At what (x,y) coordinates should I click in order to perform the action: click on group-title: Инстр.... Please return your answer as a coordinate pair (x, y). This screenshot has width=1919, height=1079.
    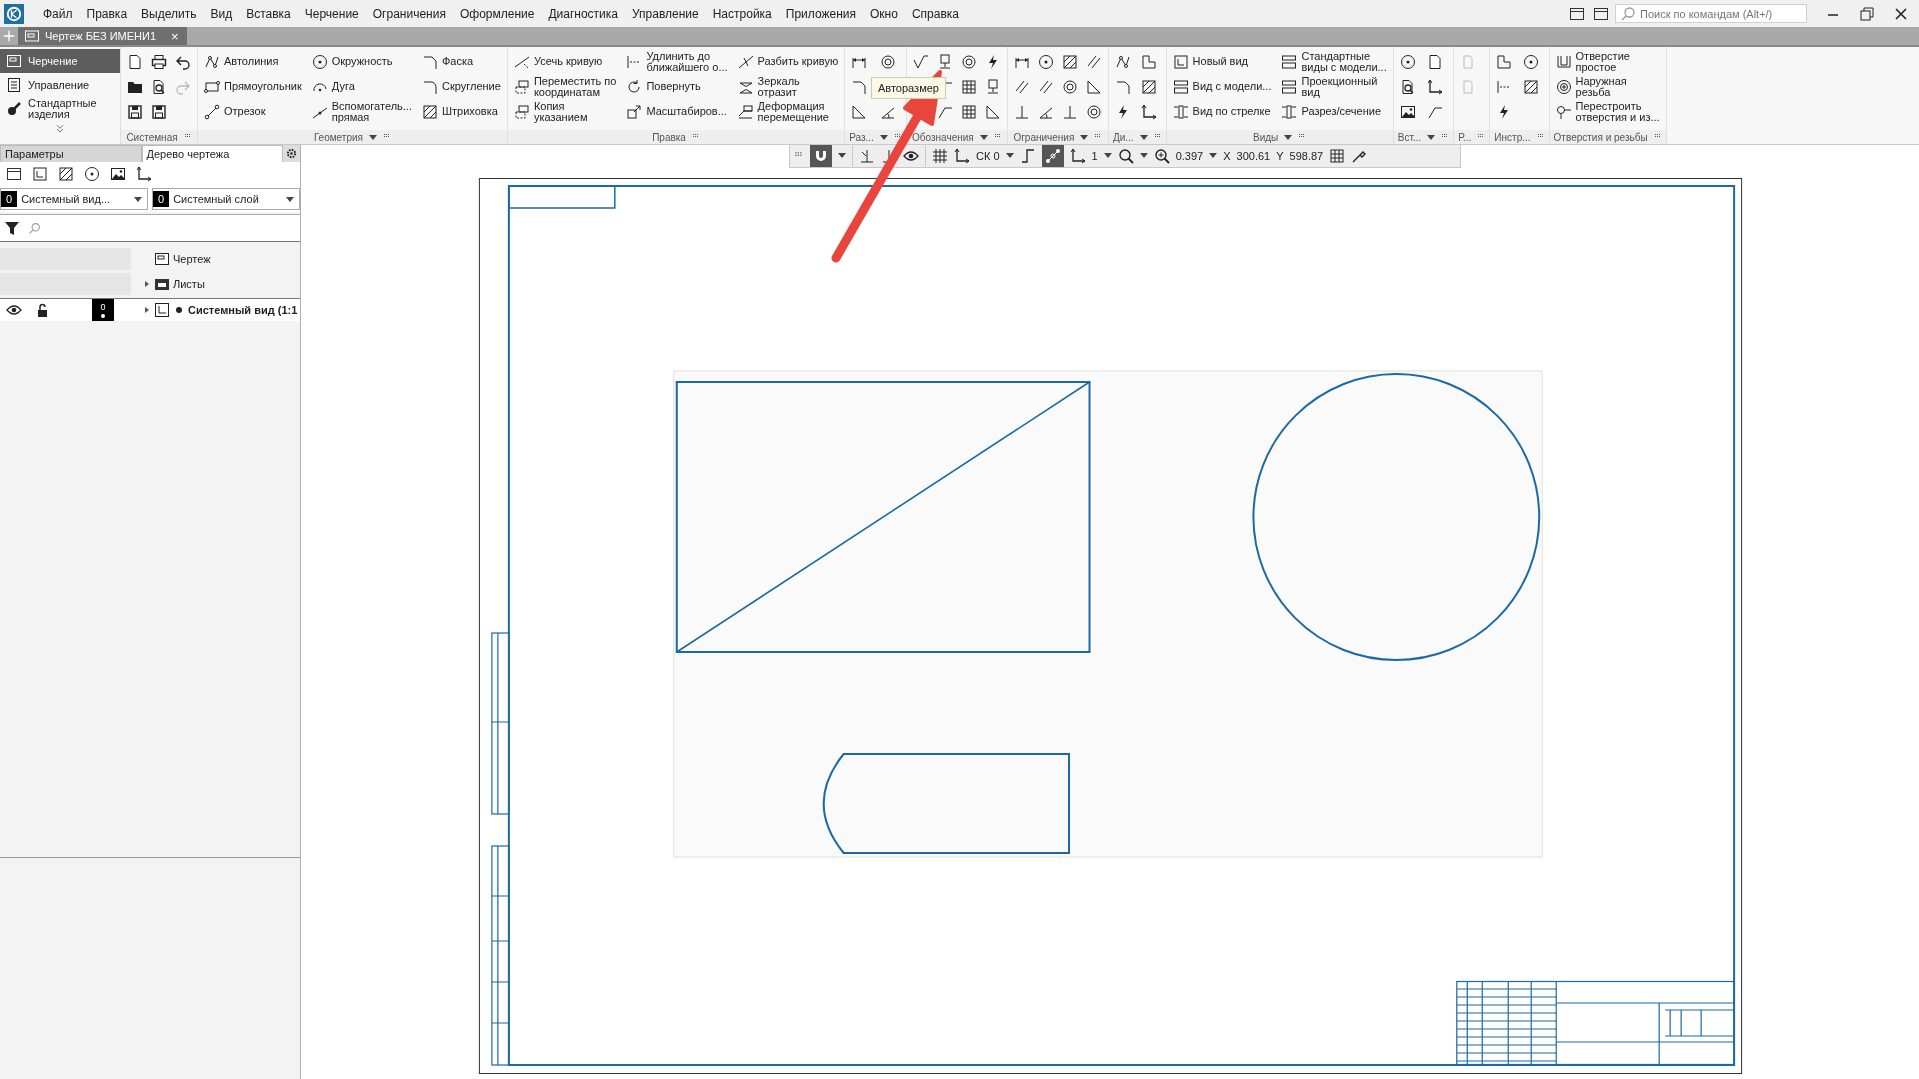
    Looking at the image, I should click on (1512, 137).